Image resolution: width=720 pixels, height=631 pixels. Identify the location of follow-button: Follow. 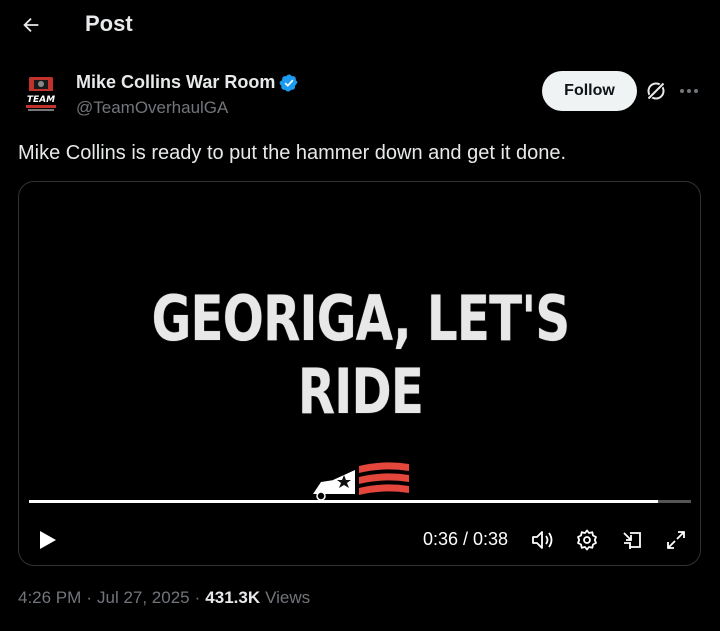
(589, 91).